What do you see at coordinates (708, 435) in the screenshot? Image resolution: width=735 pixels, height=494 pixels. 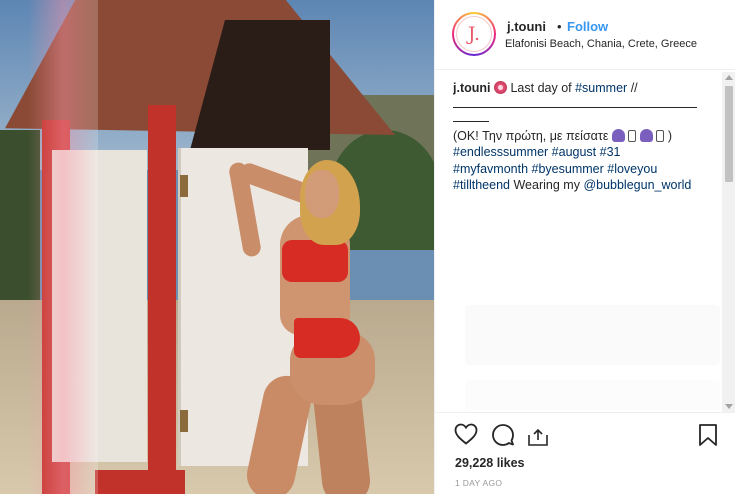 I see `bookmark-icon` at bounding box center [708, 435].